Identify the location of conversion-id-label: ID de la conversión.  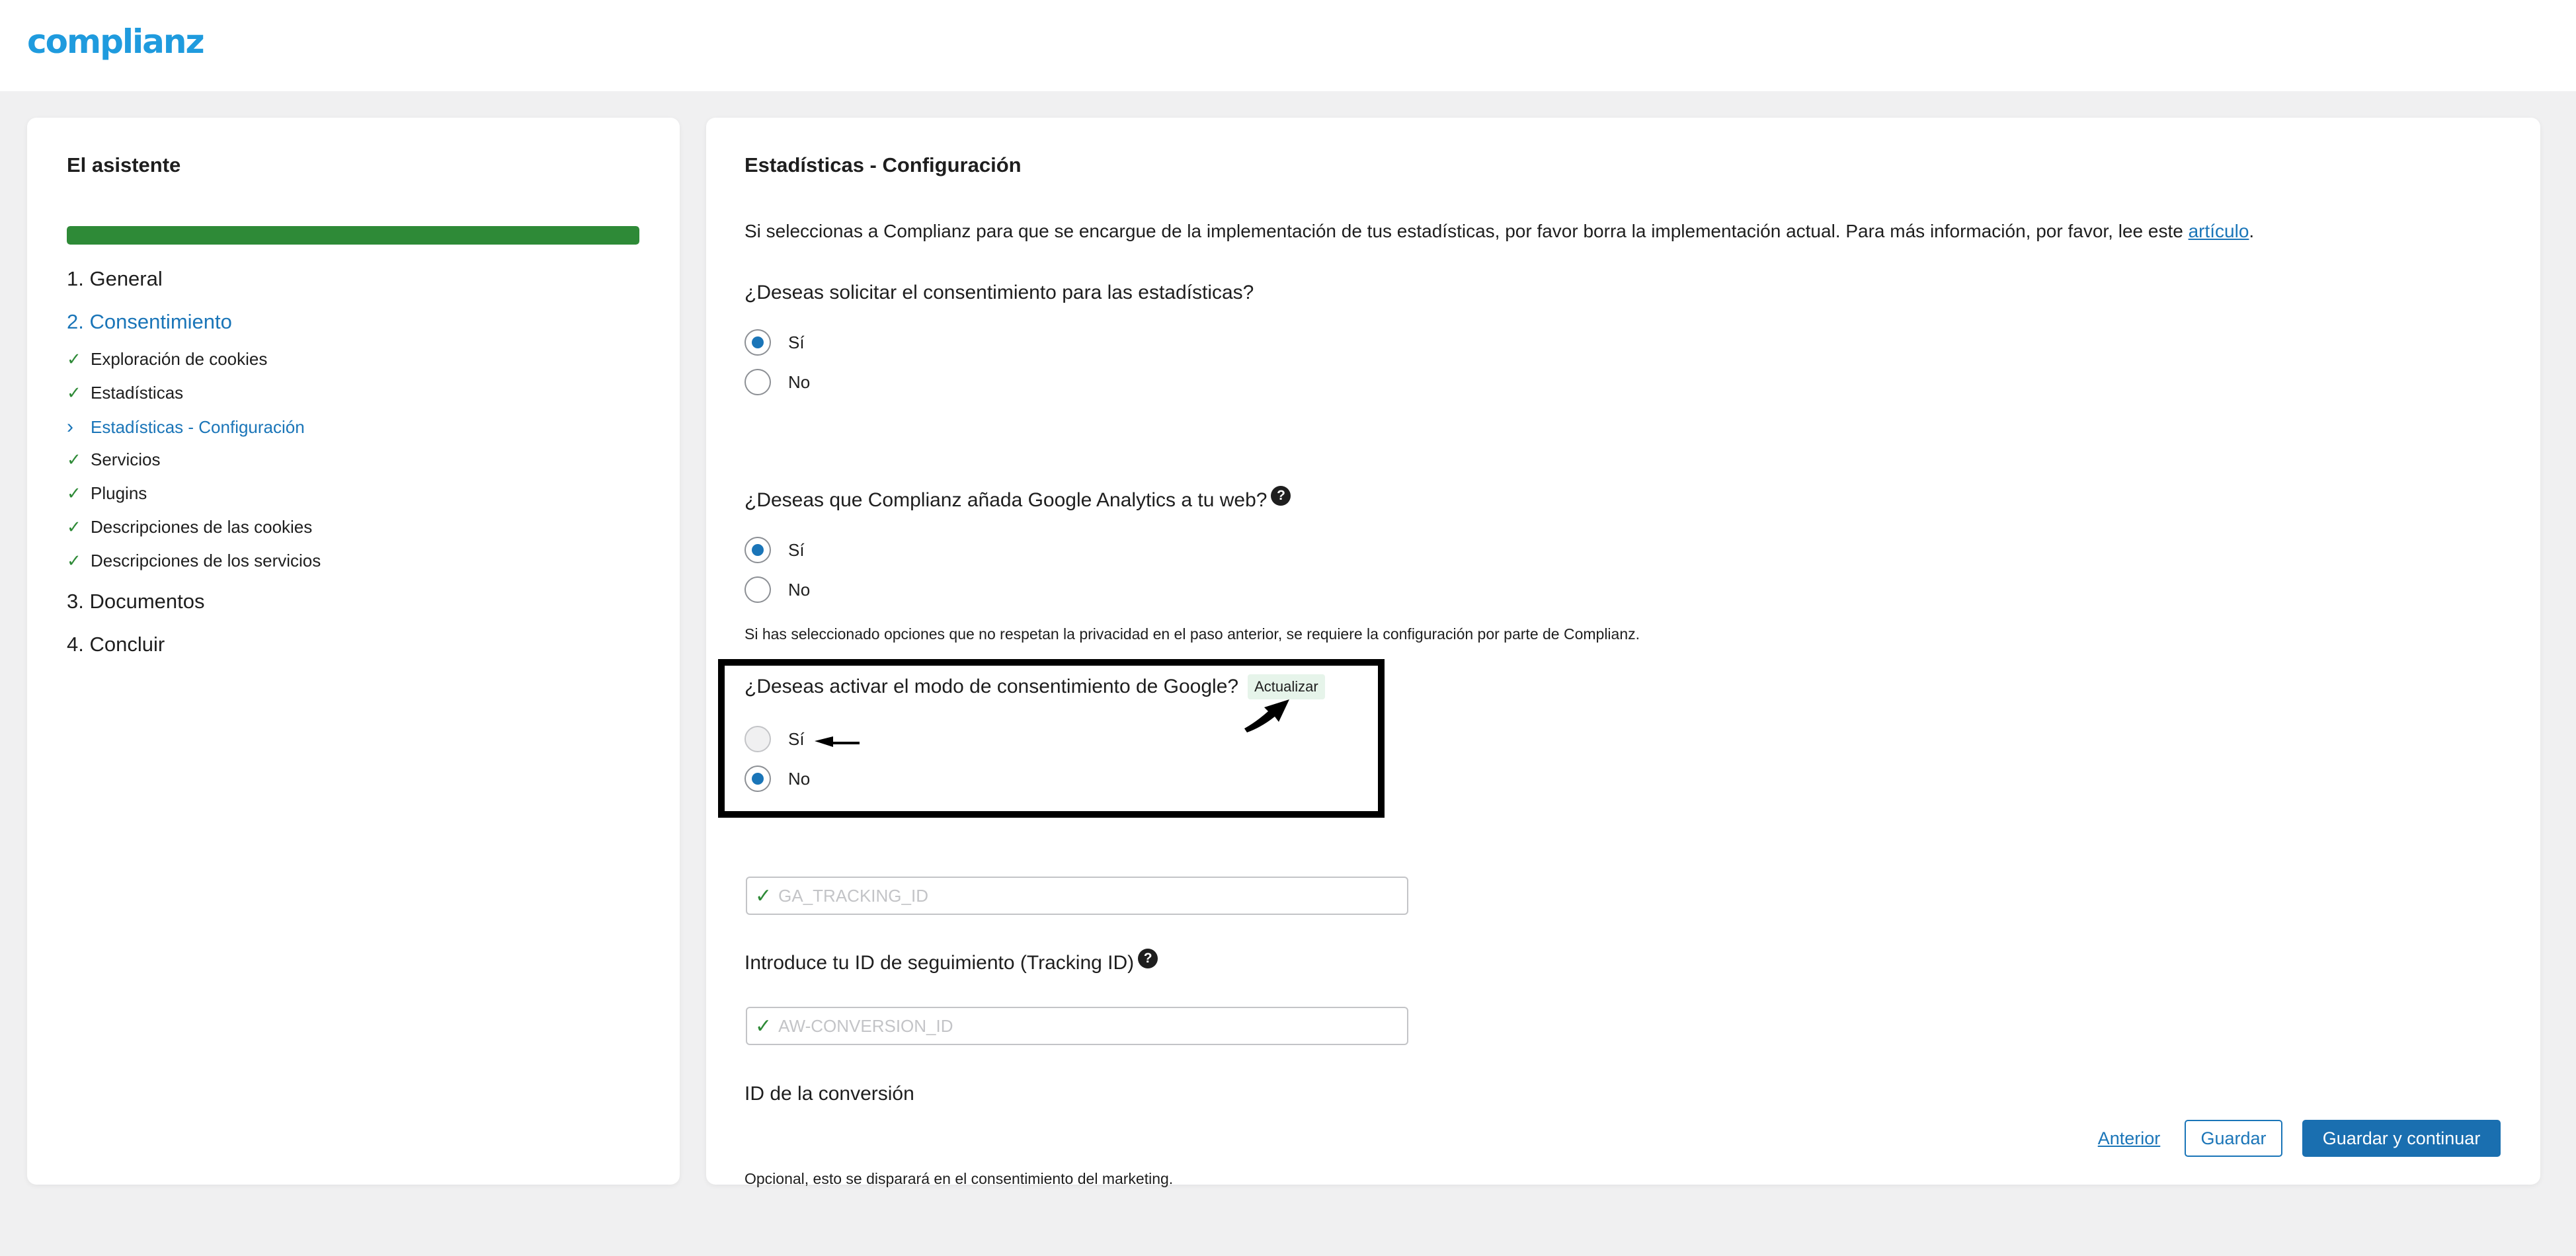
(830, 1094).